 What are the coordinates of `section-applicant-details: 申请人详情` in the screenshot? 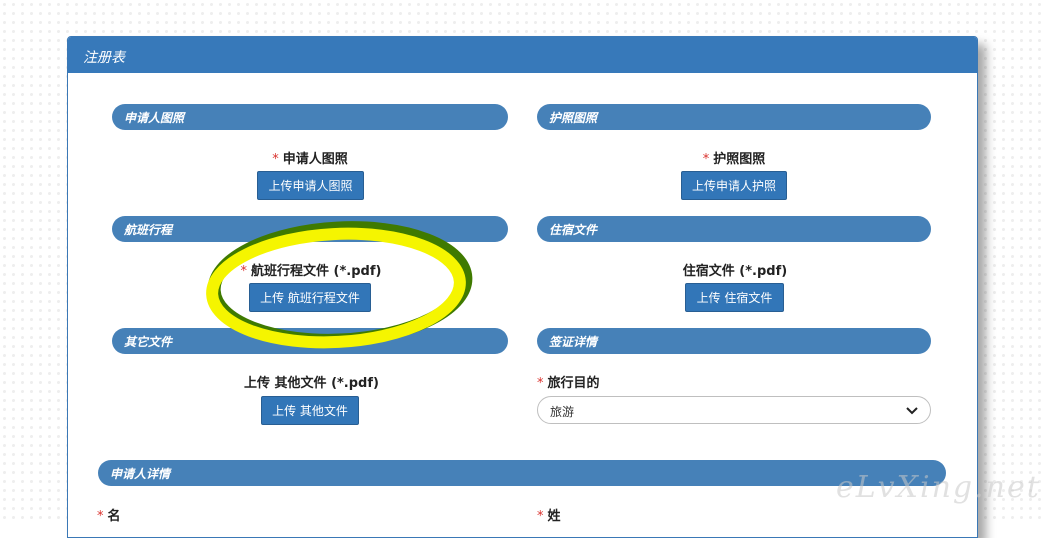 It's located at (522, 473).